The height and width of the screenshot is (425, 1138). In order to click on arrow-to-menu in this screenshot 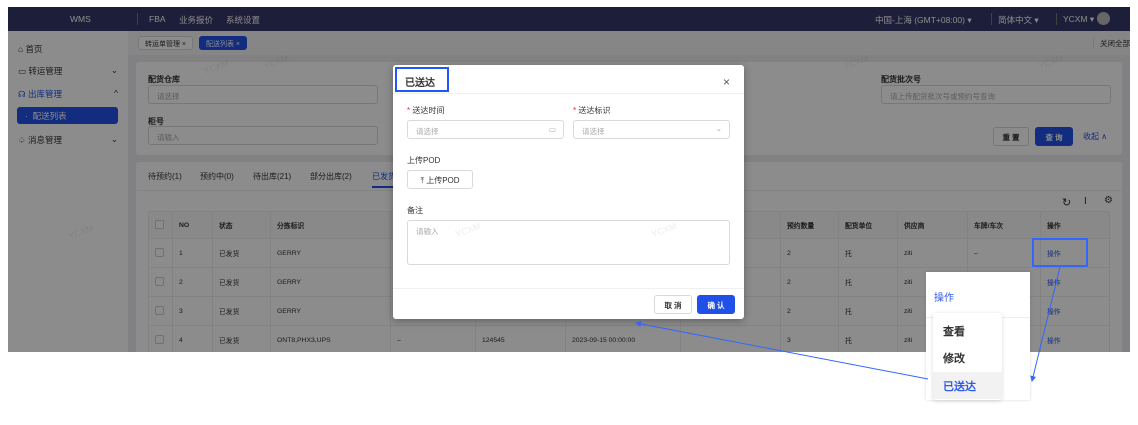, I will do `click(1045, 324)`.